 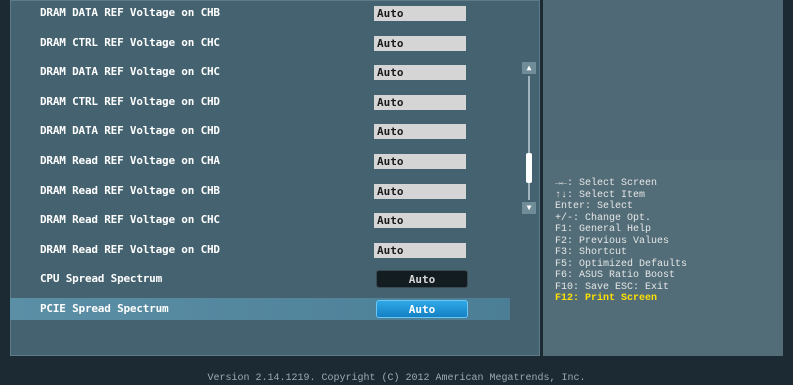 I want to click on scroll-up-arrow-icon: ▲, so click(x=529, y=68).